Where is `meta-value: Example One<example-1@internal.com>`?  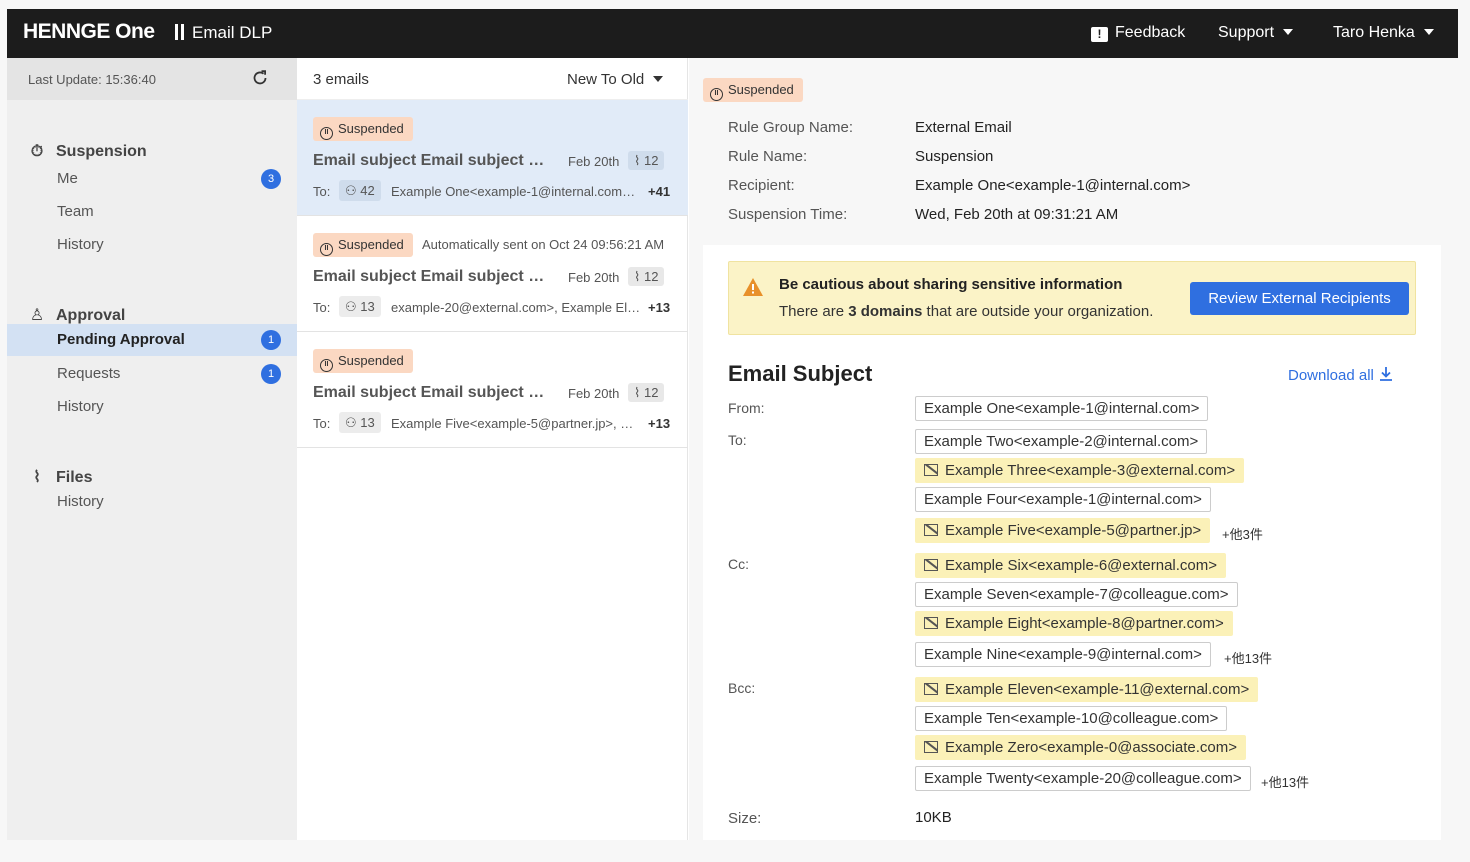
meta-value: Example One<example-1@internal.com> is located at coordinates (1053, 185).